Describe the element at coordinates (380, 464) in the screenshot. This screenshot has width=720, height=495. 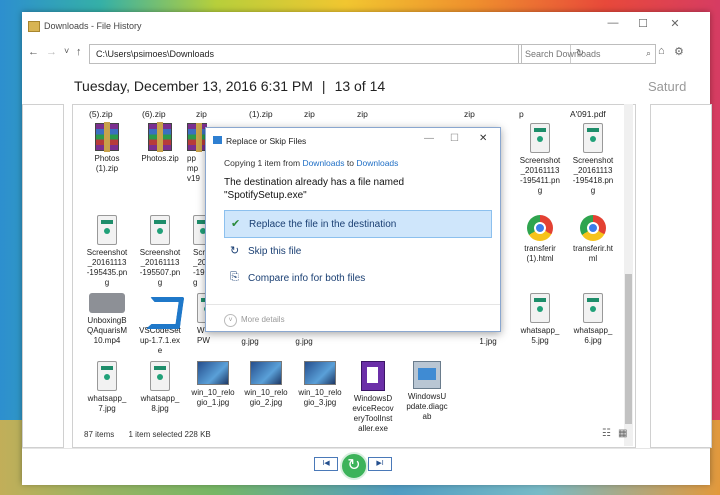
I see `next-version-button: ▶I` at that location.